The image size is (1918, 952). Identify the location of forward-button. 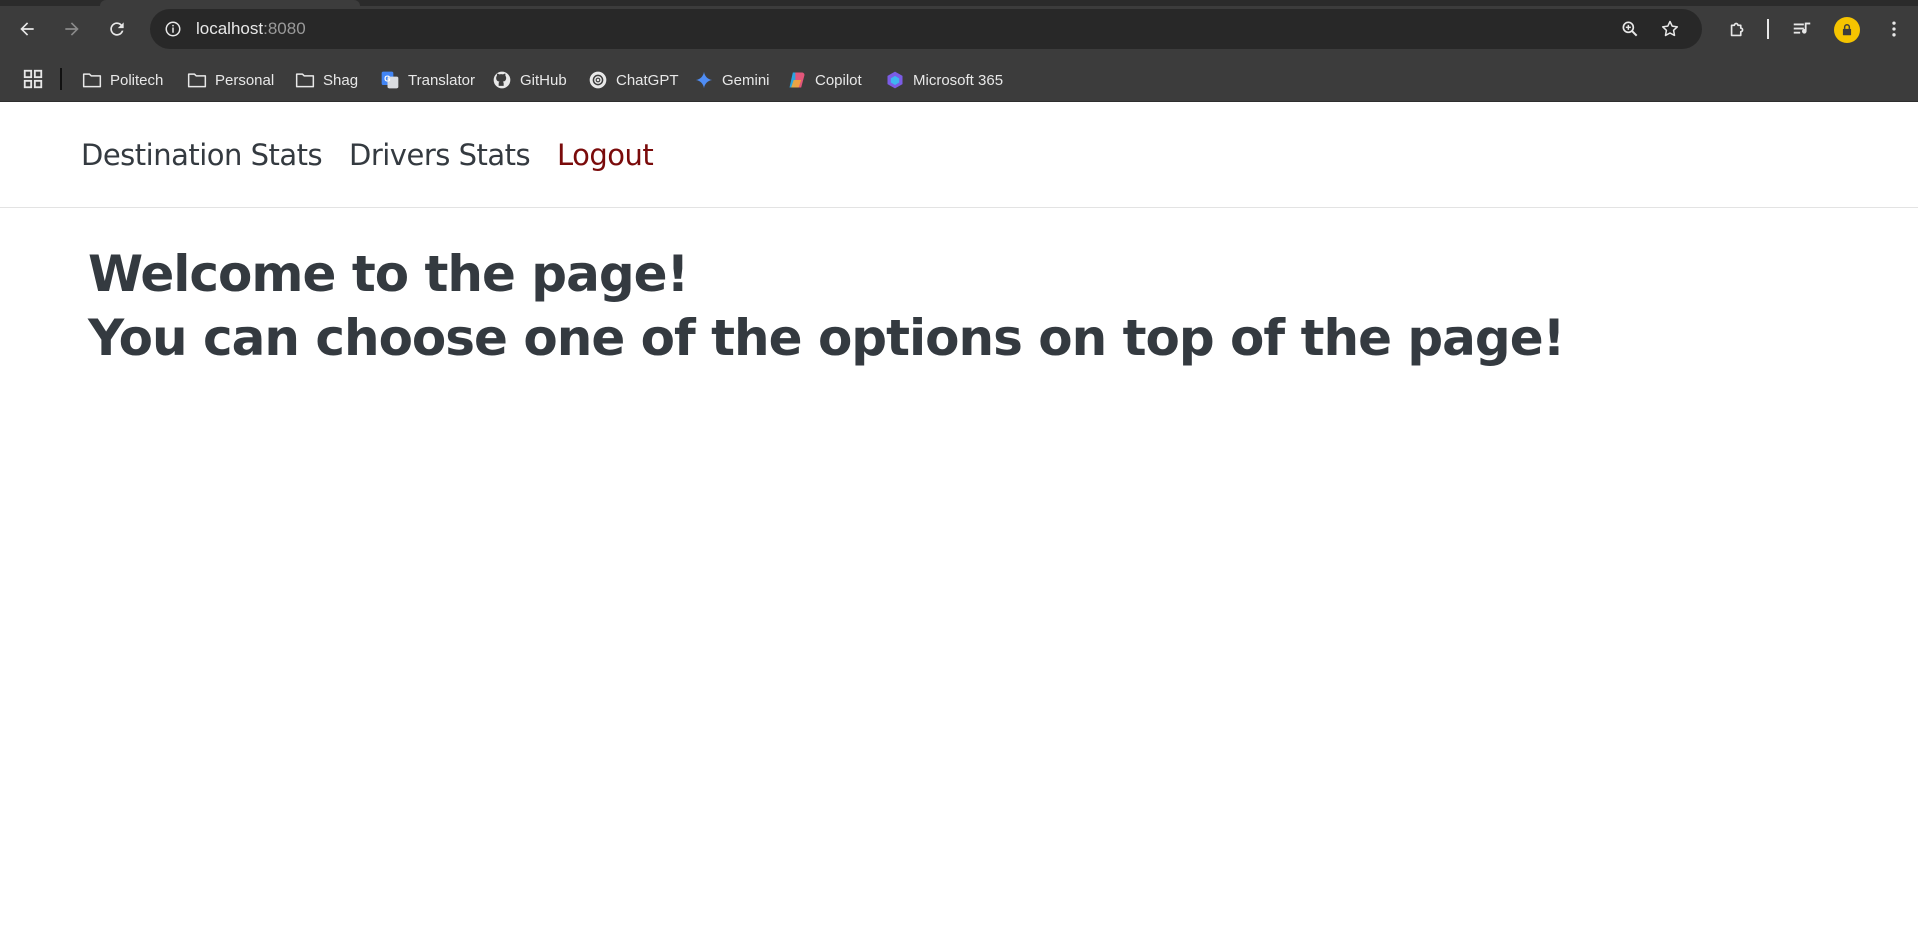
(72, 29).